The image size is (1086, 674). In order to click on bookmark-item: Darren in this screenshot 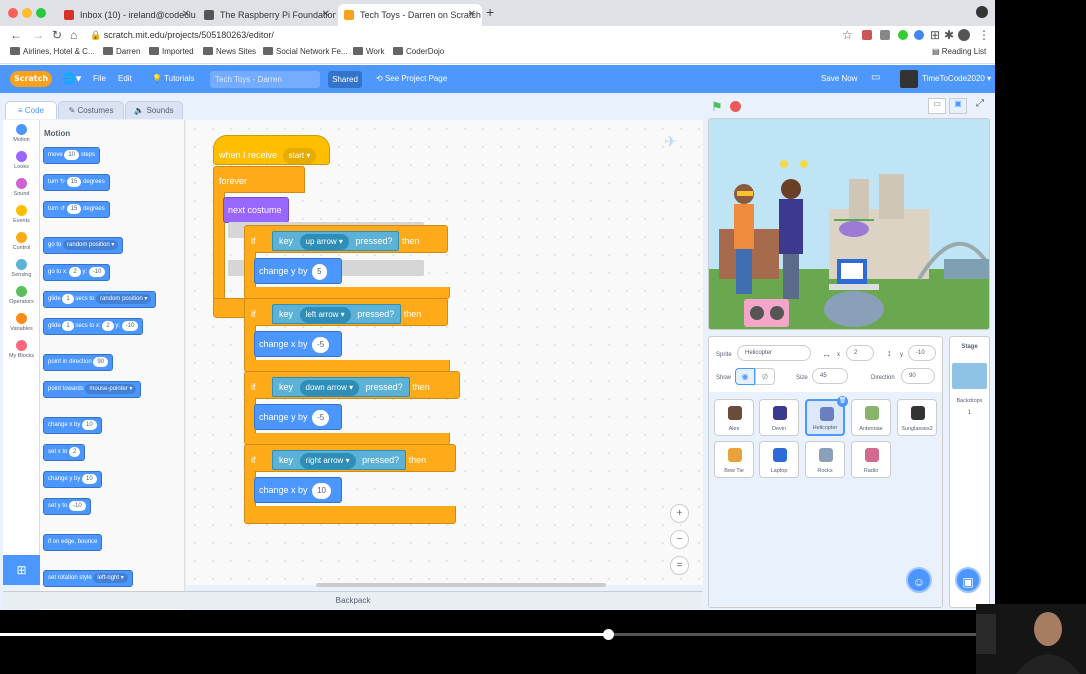, I will do `click(121, 51)`.